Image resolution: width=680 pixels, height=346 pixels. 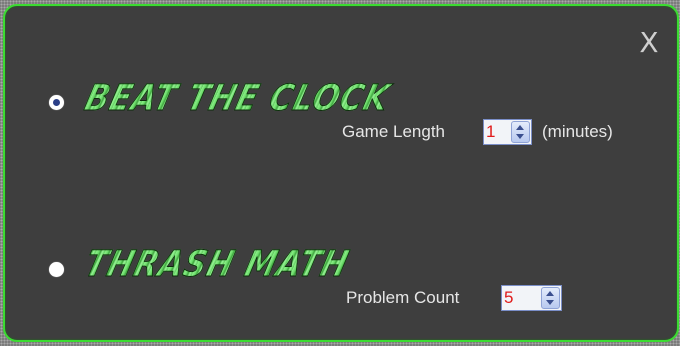 I want to click on game-length-unit: (minutes), so click(x=577, y=131).